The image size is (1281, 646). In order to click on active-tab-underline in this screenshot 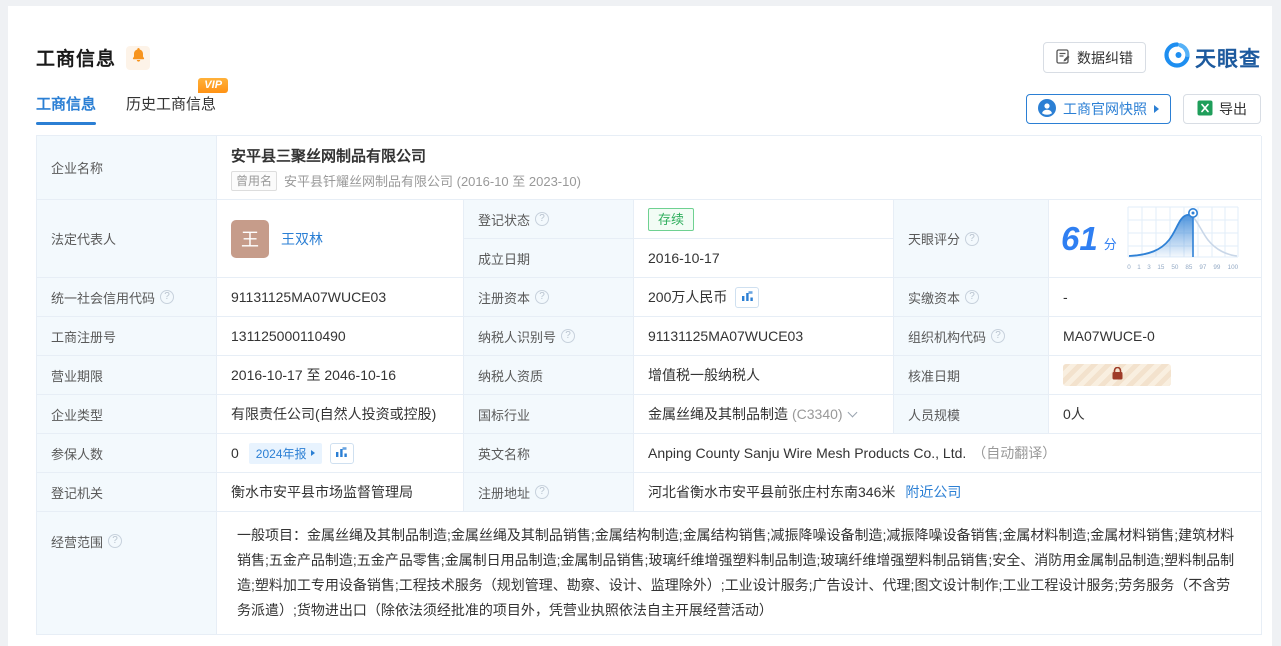, I will do `click(66, 123)`.